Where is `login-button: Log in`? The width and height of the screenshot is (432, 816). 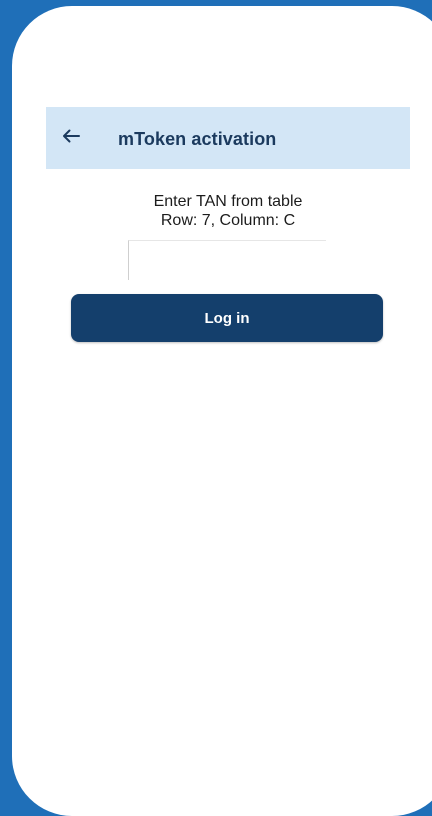
login-button: Log in is located at coordinates (227, 318).